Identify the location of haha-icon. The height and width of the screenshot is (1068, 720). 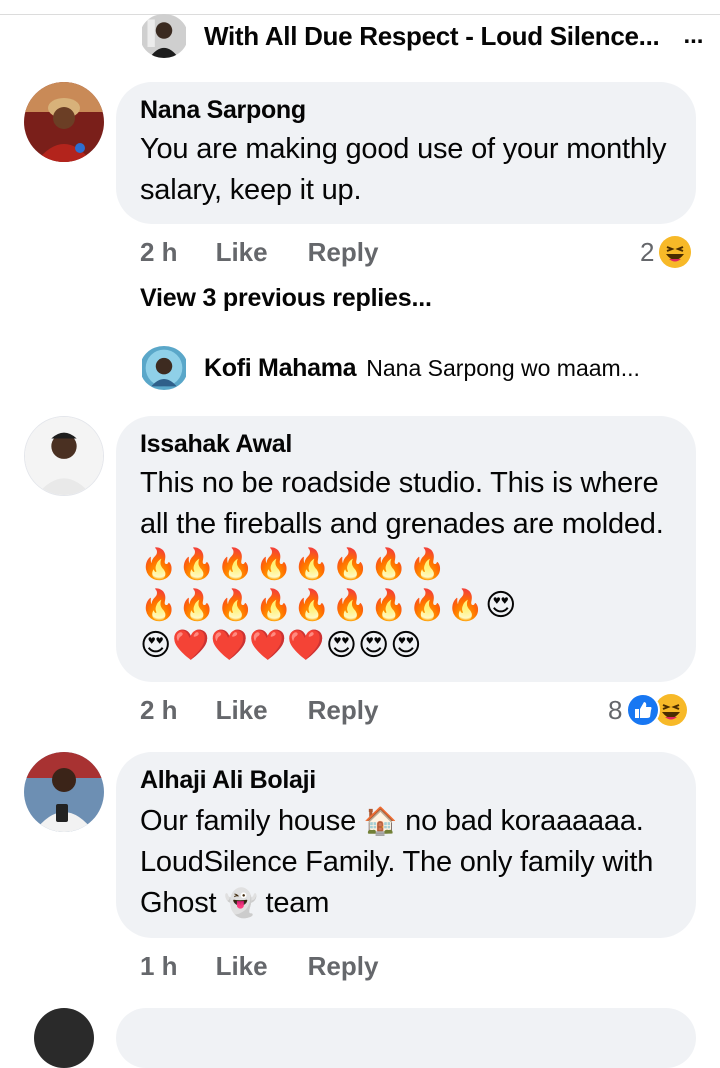
(675, 252).